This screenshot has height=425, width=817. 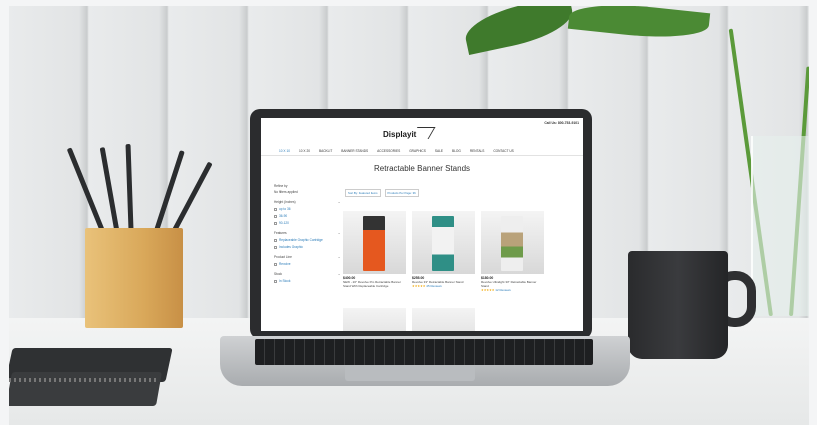 I want to click on filter-group-heading: Features –, so click(x=307, y=233).